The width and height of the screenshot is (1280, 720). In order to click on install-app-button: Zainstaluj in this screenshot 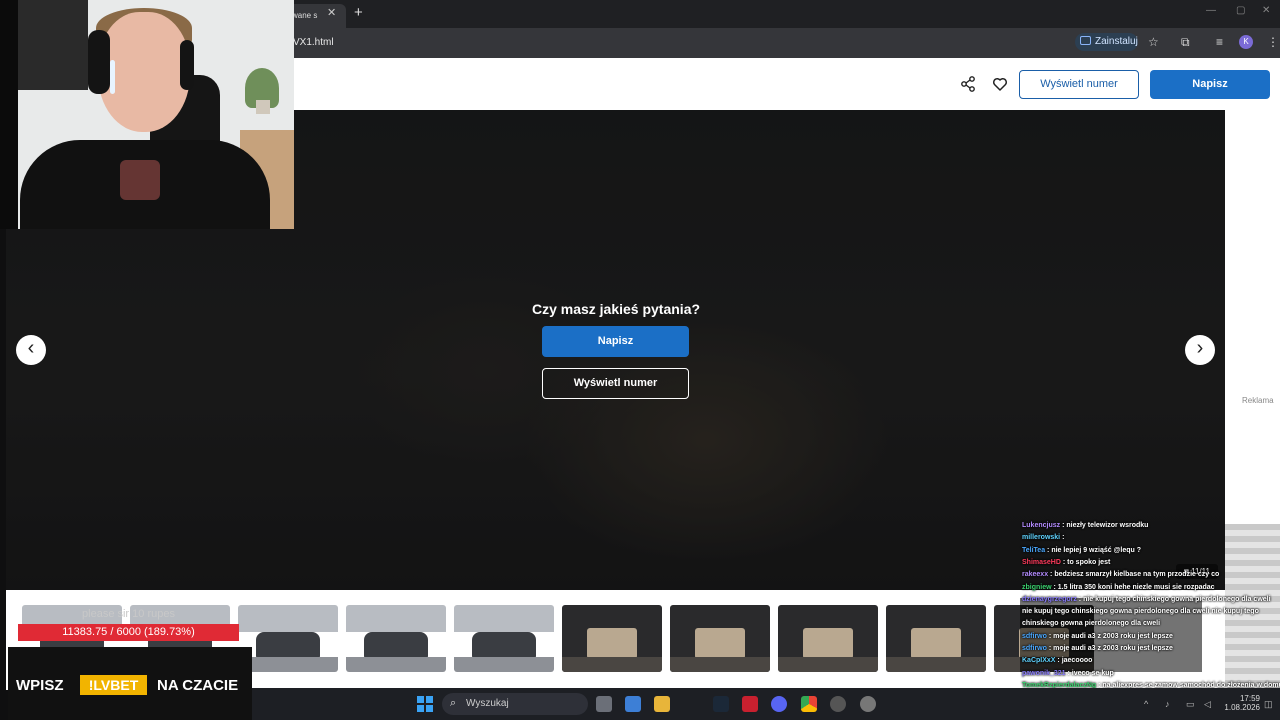, I will do `click(1106, 42)`.